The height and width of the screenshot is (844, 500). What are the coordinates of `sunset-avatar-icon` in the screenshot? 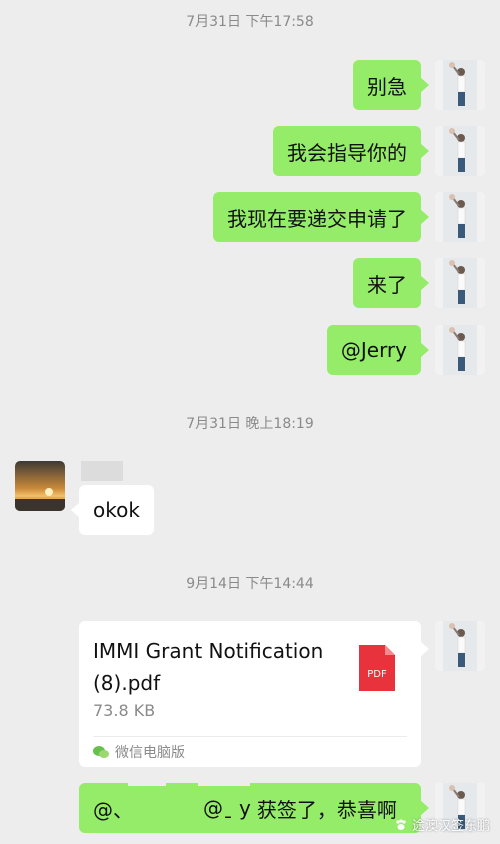 It's located at (40, 486).